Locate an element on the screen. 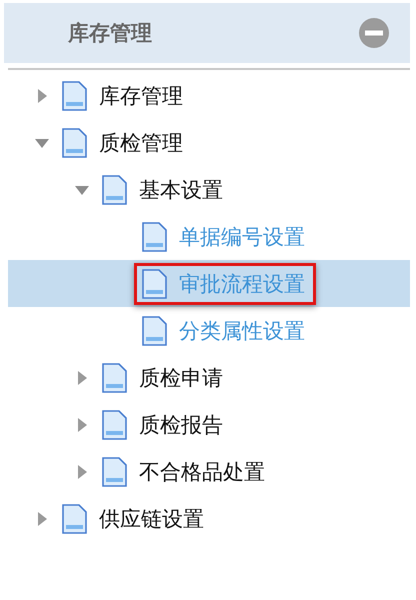 This screenshot has width=416, height=600. collapse-icon is located at coordinates (374, 33).